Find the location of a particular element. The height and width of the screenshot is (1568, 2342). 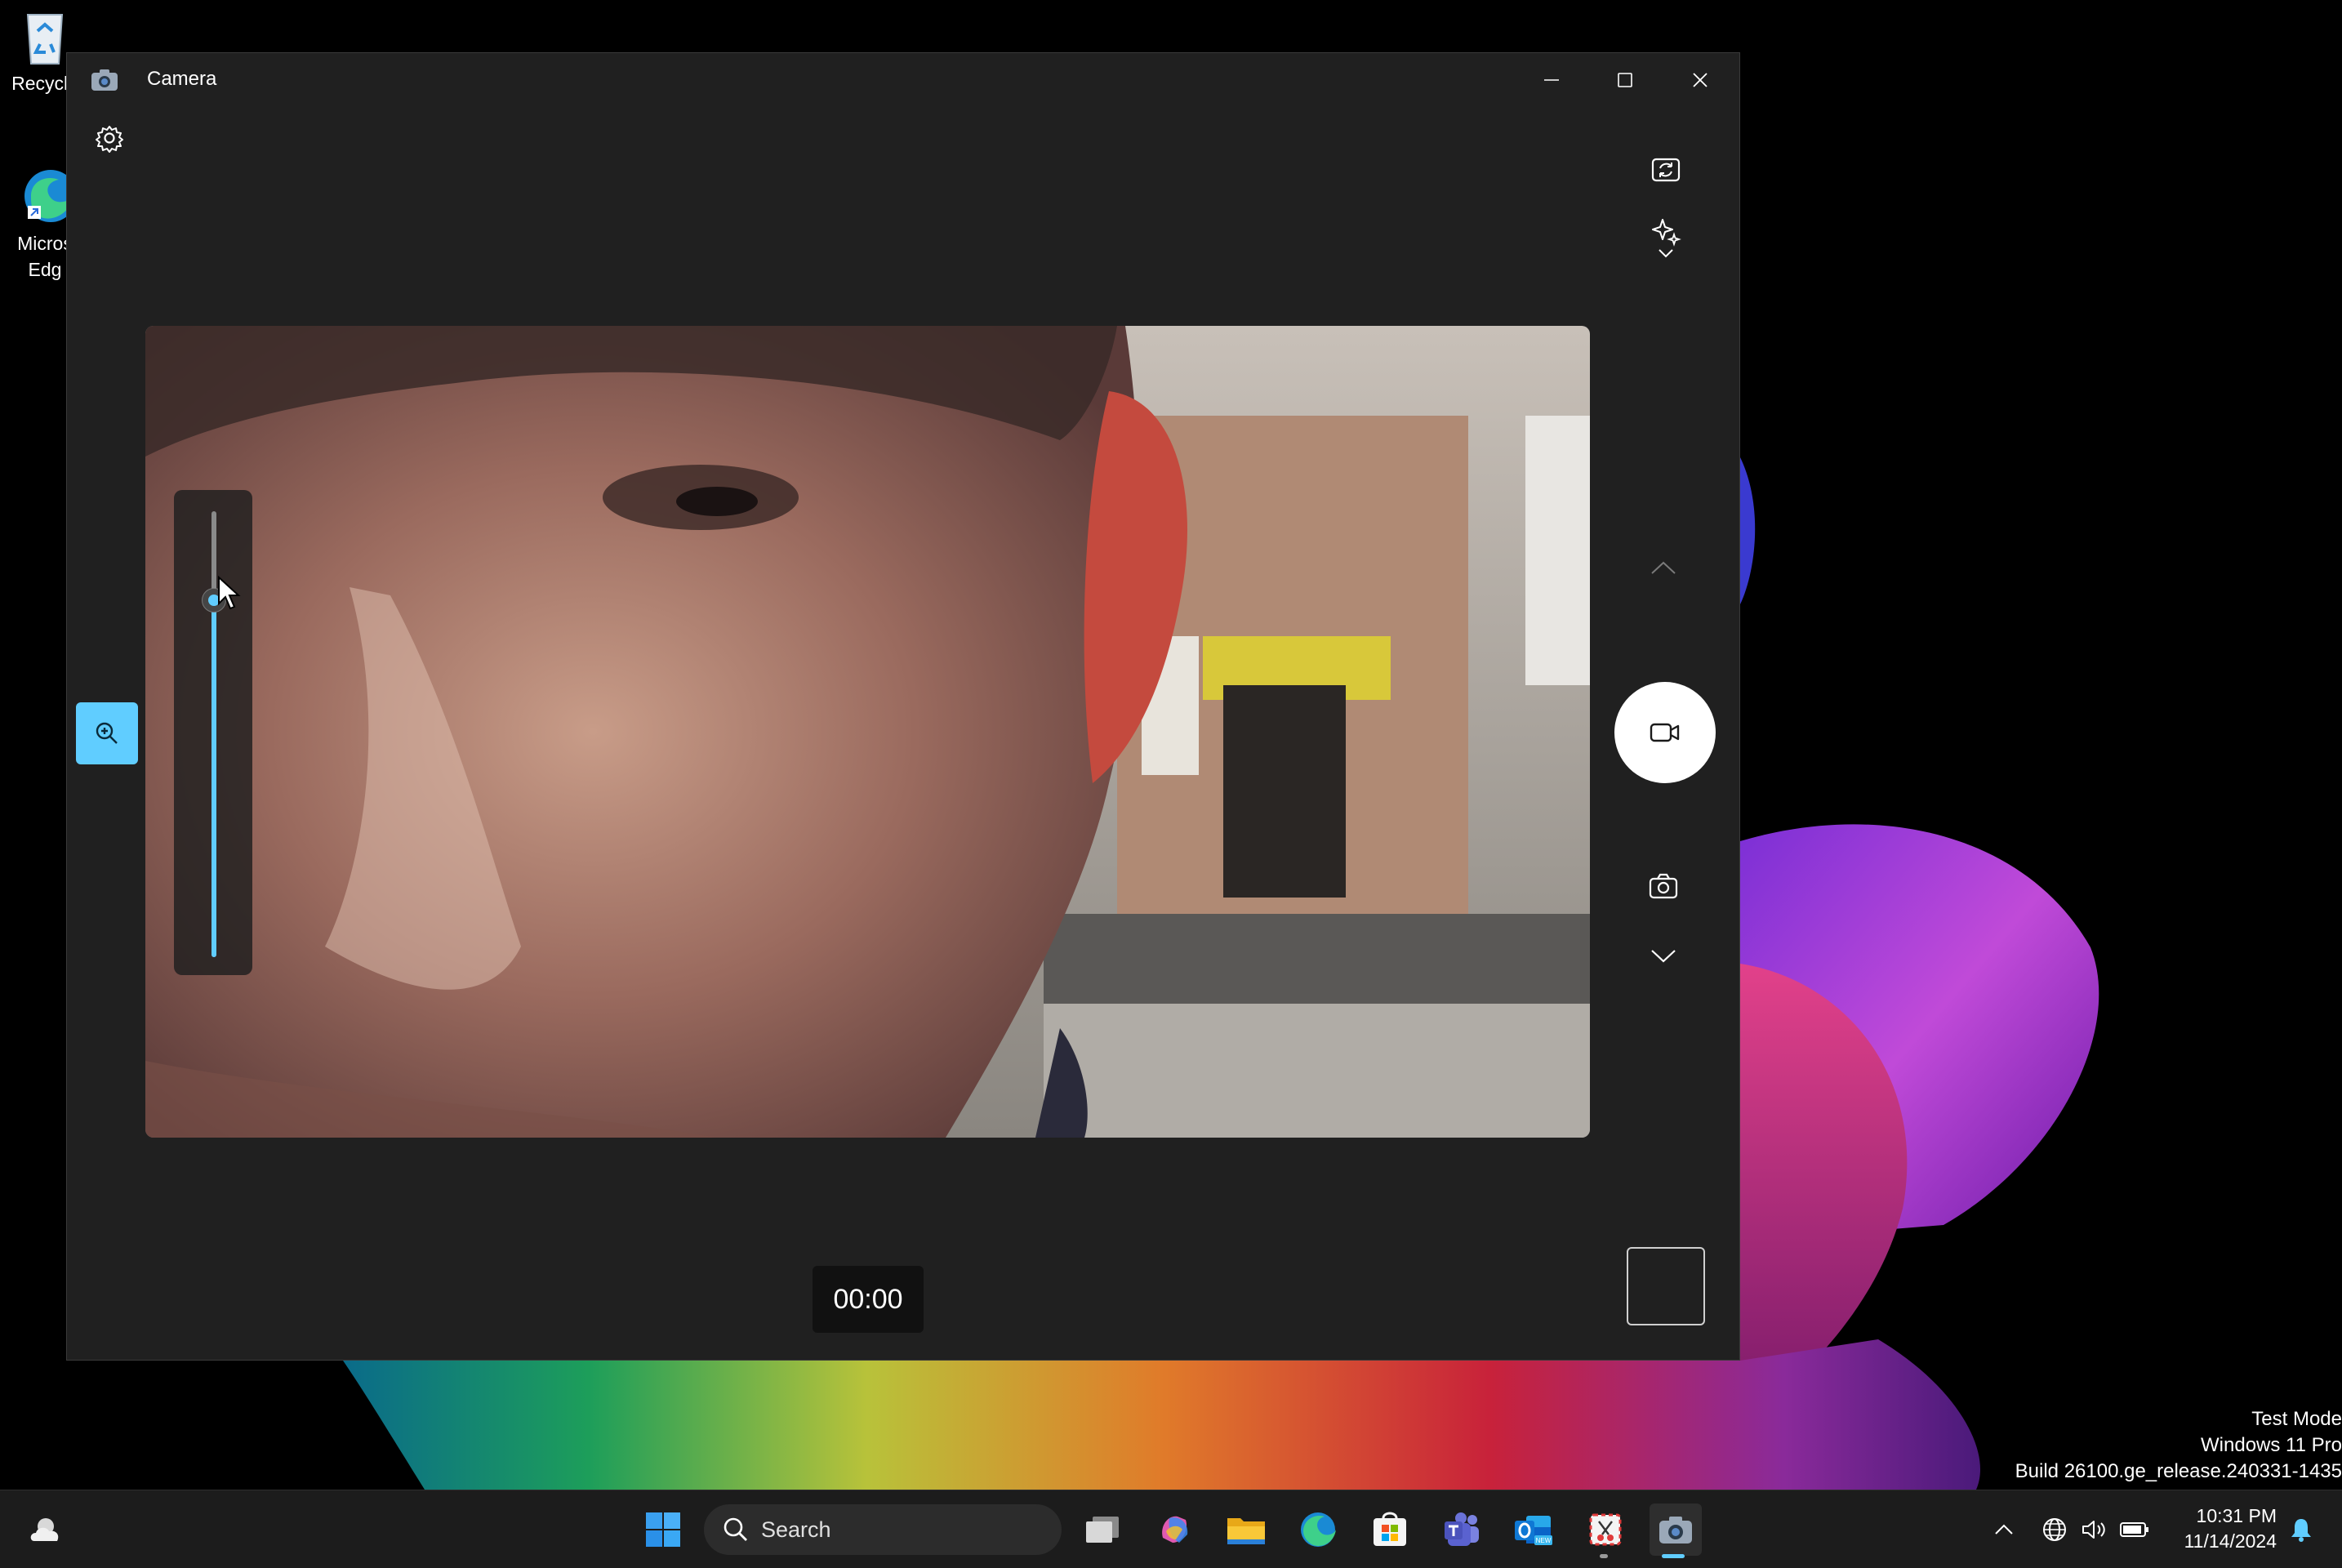

effects-button is located at coordinates (1665, 237).